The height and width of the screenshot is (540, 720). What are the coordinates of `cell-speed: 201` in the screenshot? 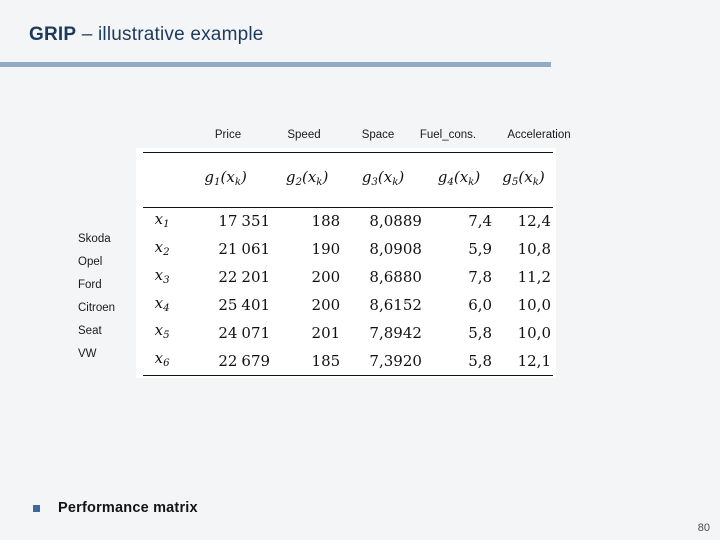 It's located at (326, 332).